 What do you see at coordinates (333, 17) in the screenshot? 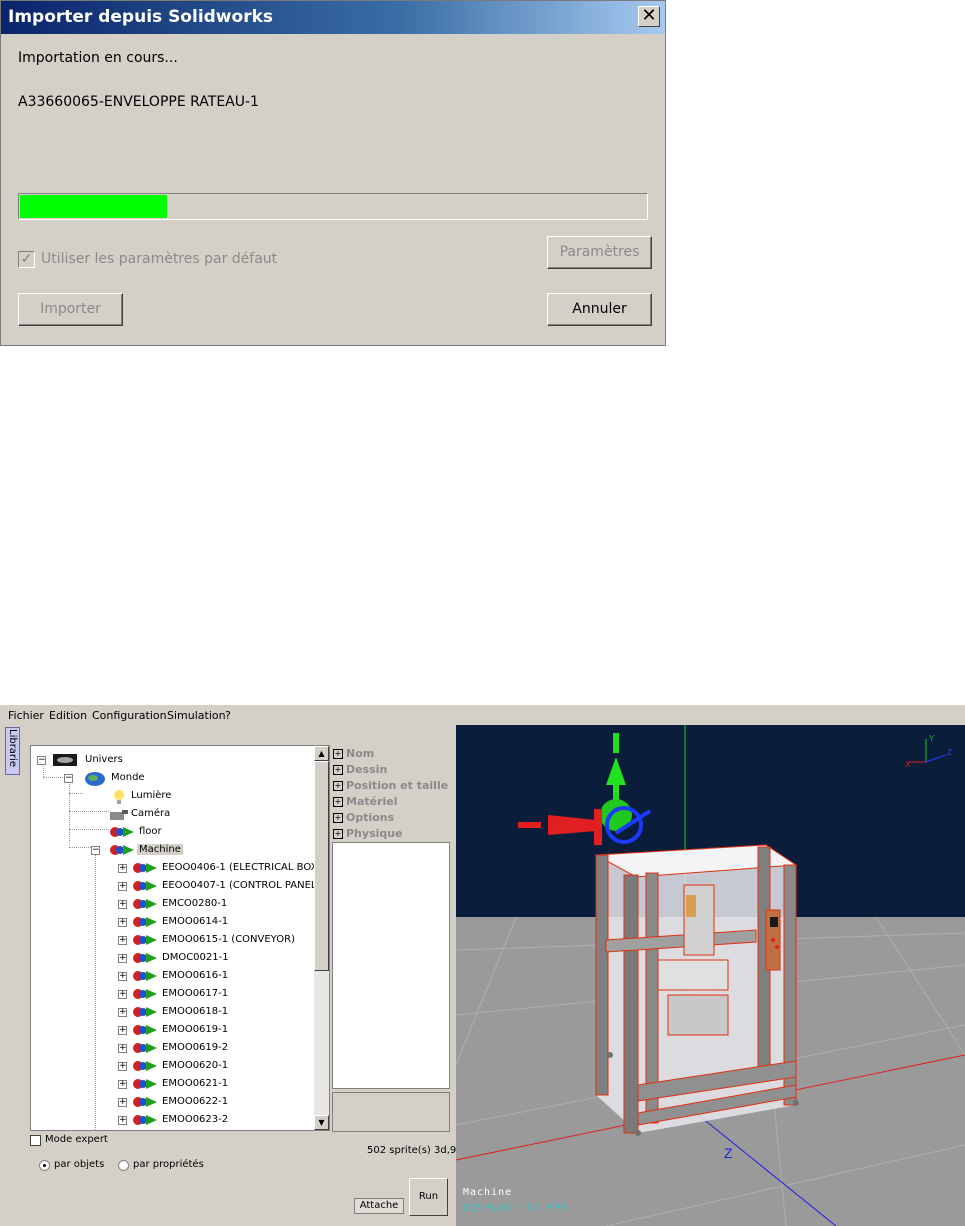
I see `dialog-title-bar: Importer depuis Solidworks ✕` at bounding box center [333, 17].